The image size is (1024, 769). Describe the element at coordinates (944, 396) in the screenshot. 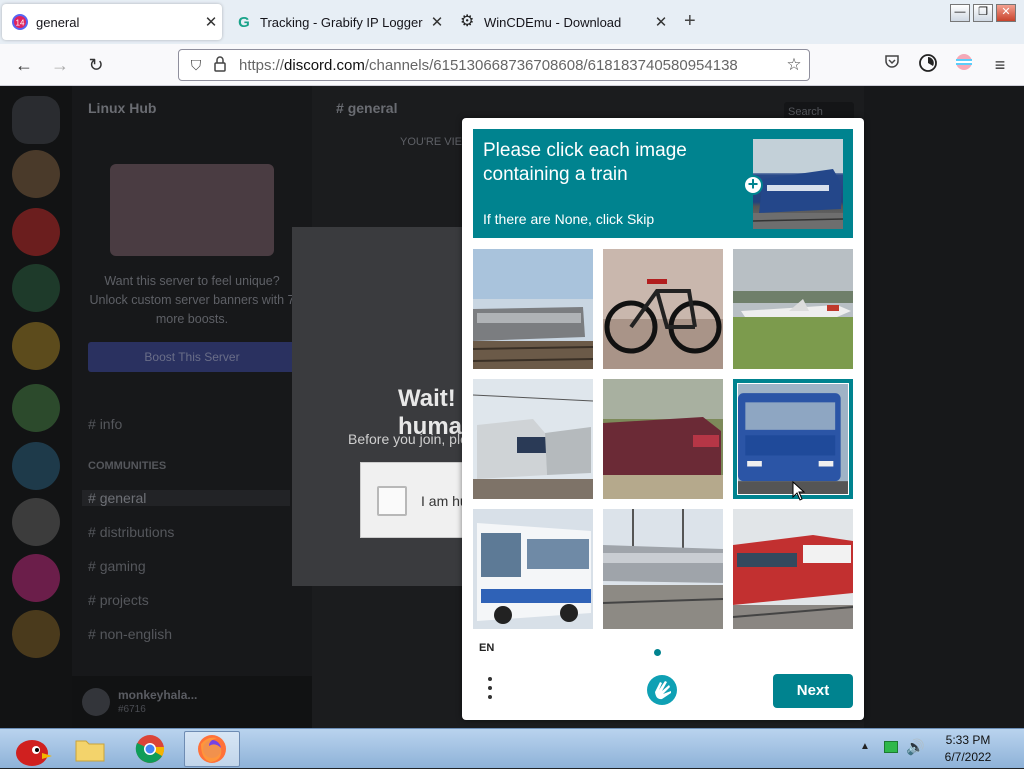

I see `member-entries` at that location.